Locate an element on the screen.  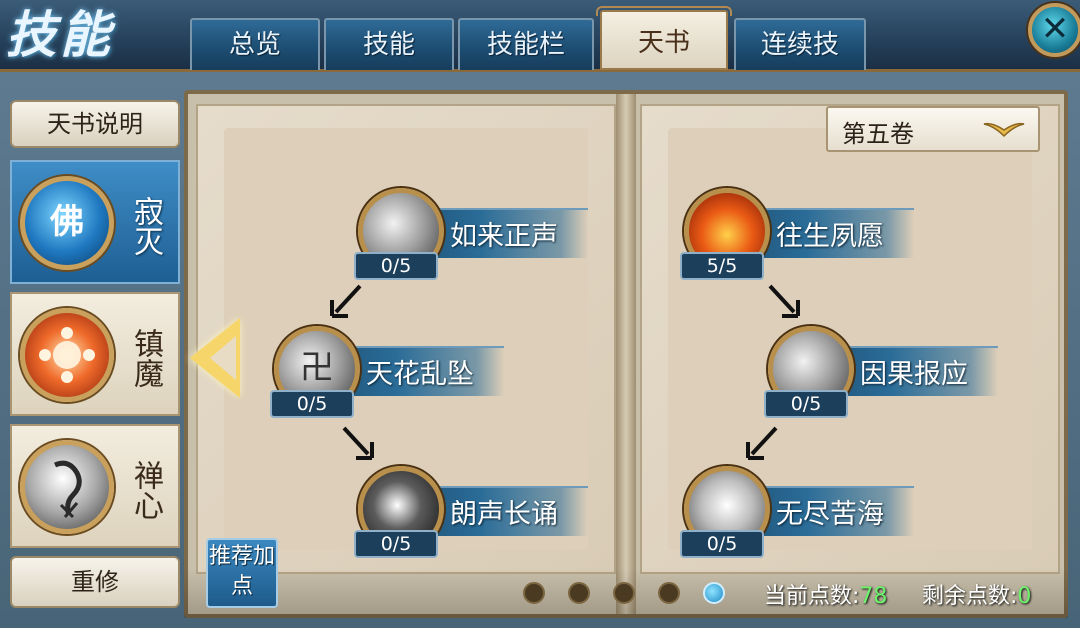
skill-tianhua-luanzhui: 卍 天花乱坠 0/5 is located at coordinates (387, 372).